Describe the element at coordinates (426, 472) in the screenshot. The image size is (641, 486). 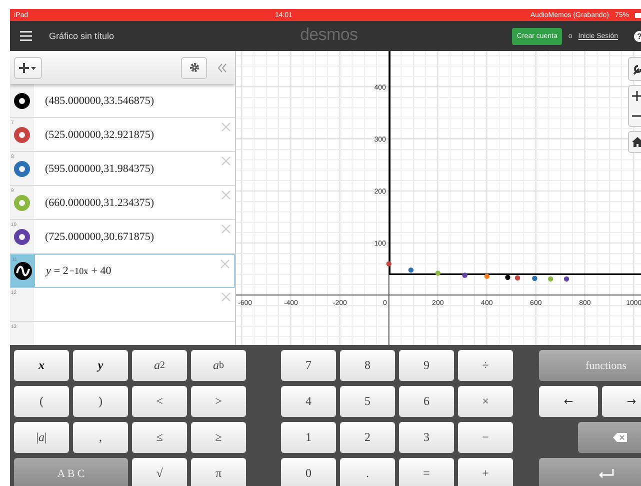
I see `keypad-key: =` at that location.